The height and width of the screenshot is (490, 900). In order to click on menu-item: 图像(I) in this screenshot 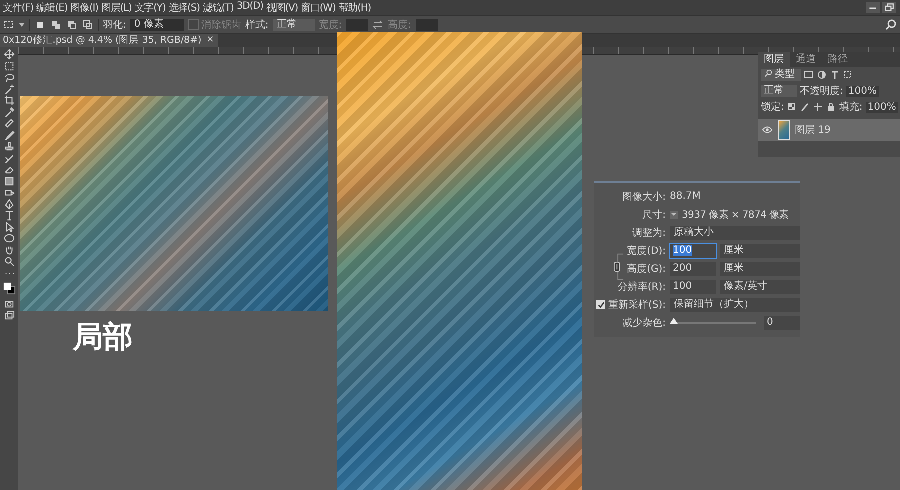, I will do `click(84, 7)`.